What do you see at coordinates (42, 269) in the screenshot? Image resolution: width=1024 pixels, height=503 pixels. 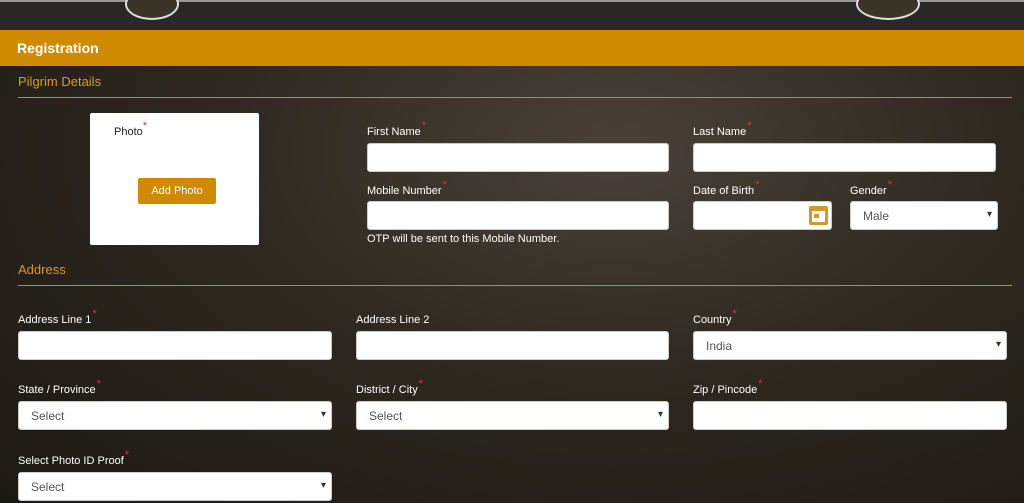 I see `section-address: Address` at bounding box center [42, 269].